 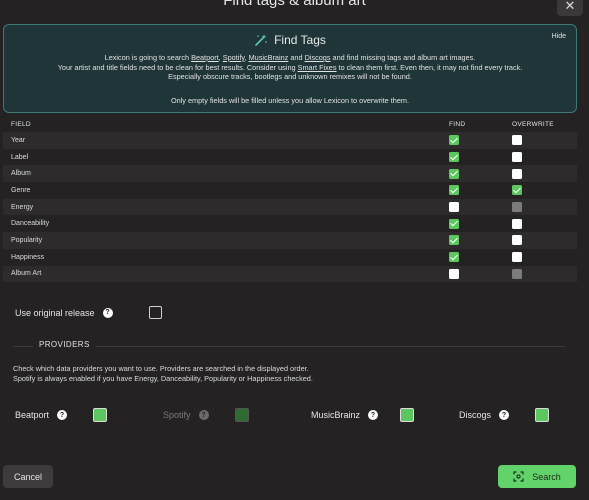 What do you see at coordinates (226, 157) in the screenshot?
I see `field-name: Label` at bounding box center [226, 157].